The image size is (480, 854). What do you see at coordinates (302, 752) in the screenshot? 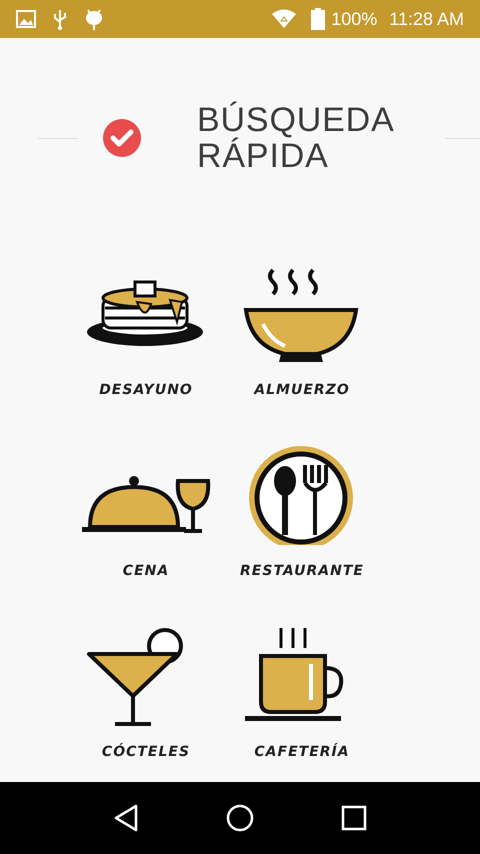
I see `category-label: CAFETERÍA` at bounding box center [302, 752].